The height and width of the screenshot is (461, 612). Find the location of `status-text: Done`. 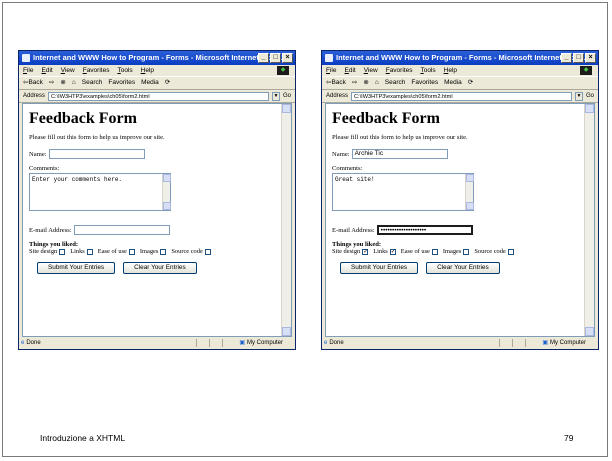

status-text: Done is located at coordinates (336, 343).